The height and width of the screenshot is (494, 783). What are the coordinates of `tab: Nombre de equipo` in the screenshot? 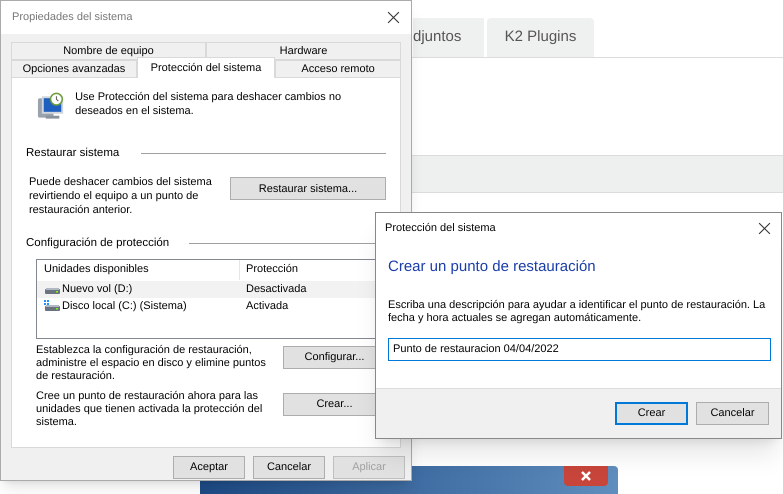 It's located at (108, 51).